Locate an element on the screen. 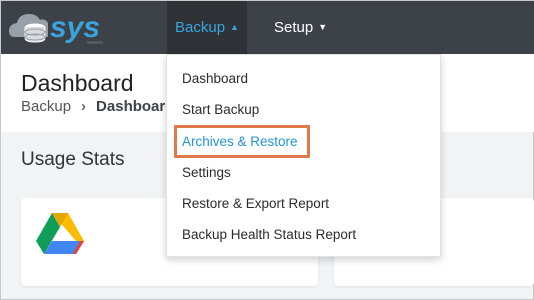 This screenshot has height=300, width=534. caret-down-icon: ▼ is located at coordinates (323, 27).